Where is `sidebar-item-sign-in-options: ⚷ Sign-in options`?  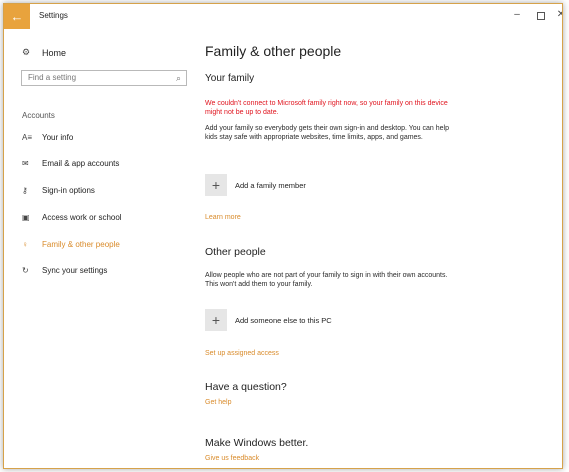 sidebar-item-sign-in-options: ⚷ Sign-in options is located at coordinates (58, 190).